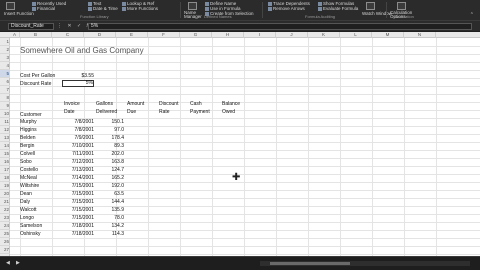 Image resolution: width=480 pixels, height=270 pixels. Describe the element at coordinates (109, 130) in the screenshot. I see `gallons-cell: 97.0` at that location.